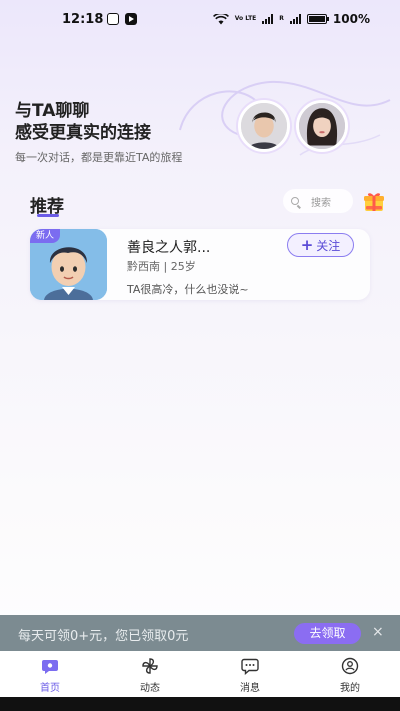  I want to click on bottom-tab-bar: 首页 动态 消息 我的, so click(200, 674).